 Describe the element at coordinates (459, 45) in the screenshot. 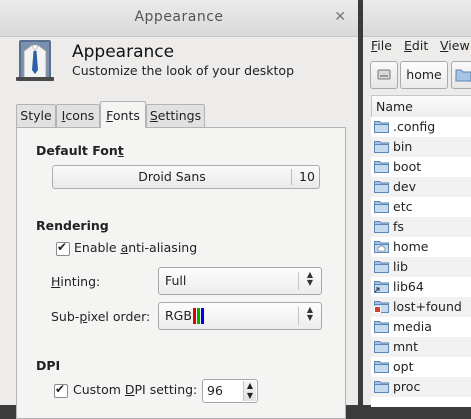

I see `menu-view-label: iew` at that location.